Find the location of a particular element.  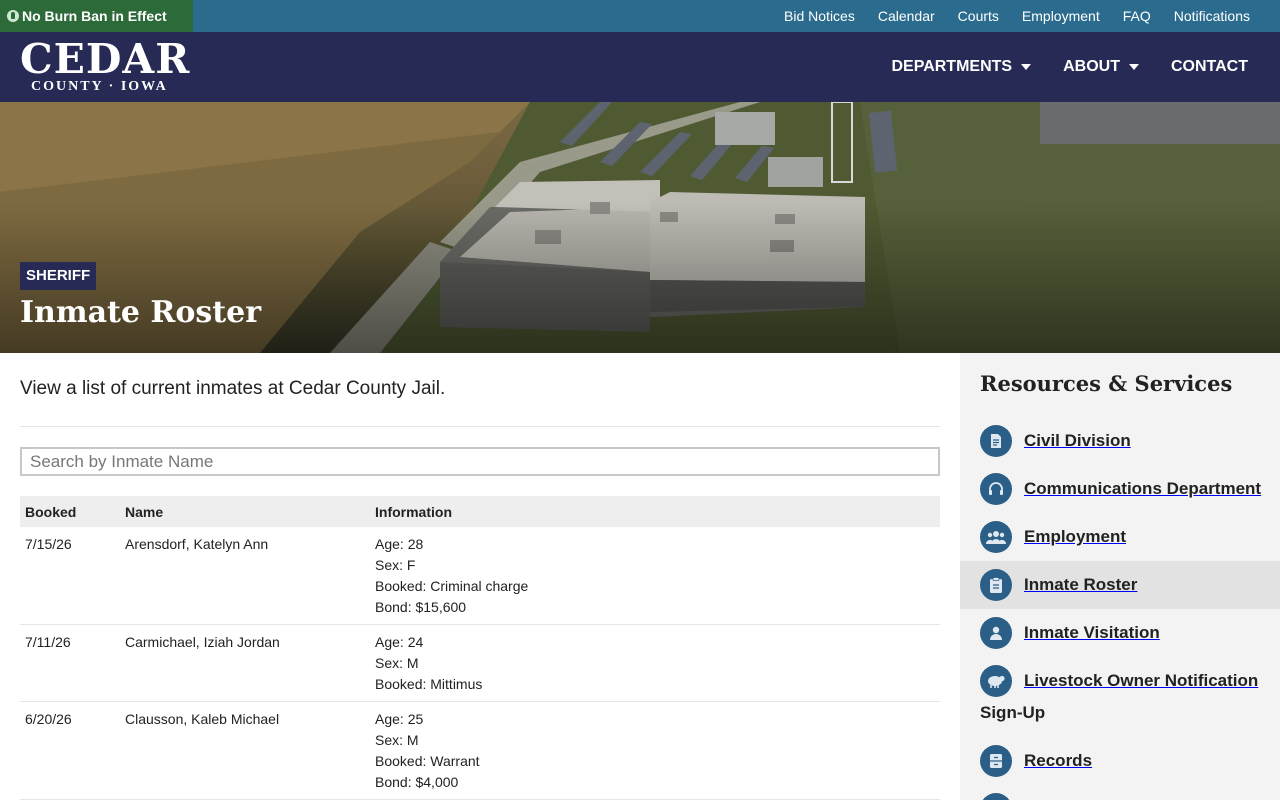

sidebar-title: Resources & Services is located at coordinates (1106, 383).